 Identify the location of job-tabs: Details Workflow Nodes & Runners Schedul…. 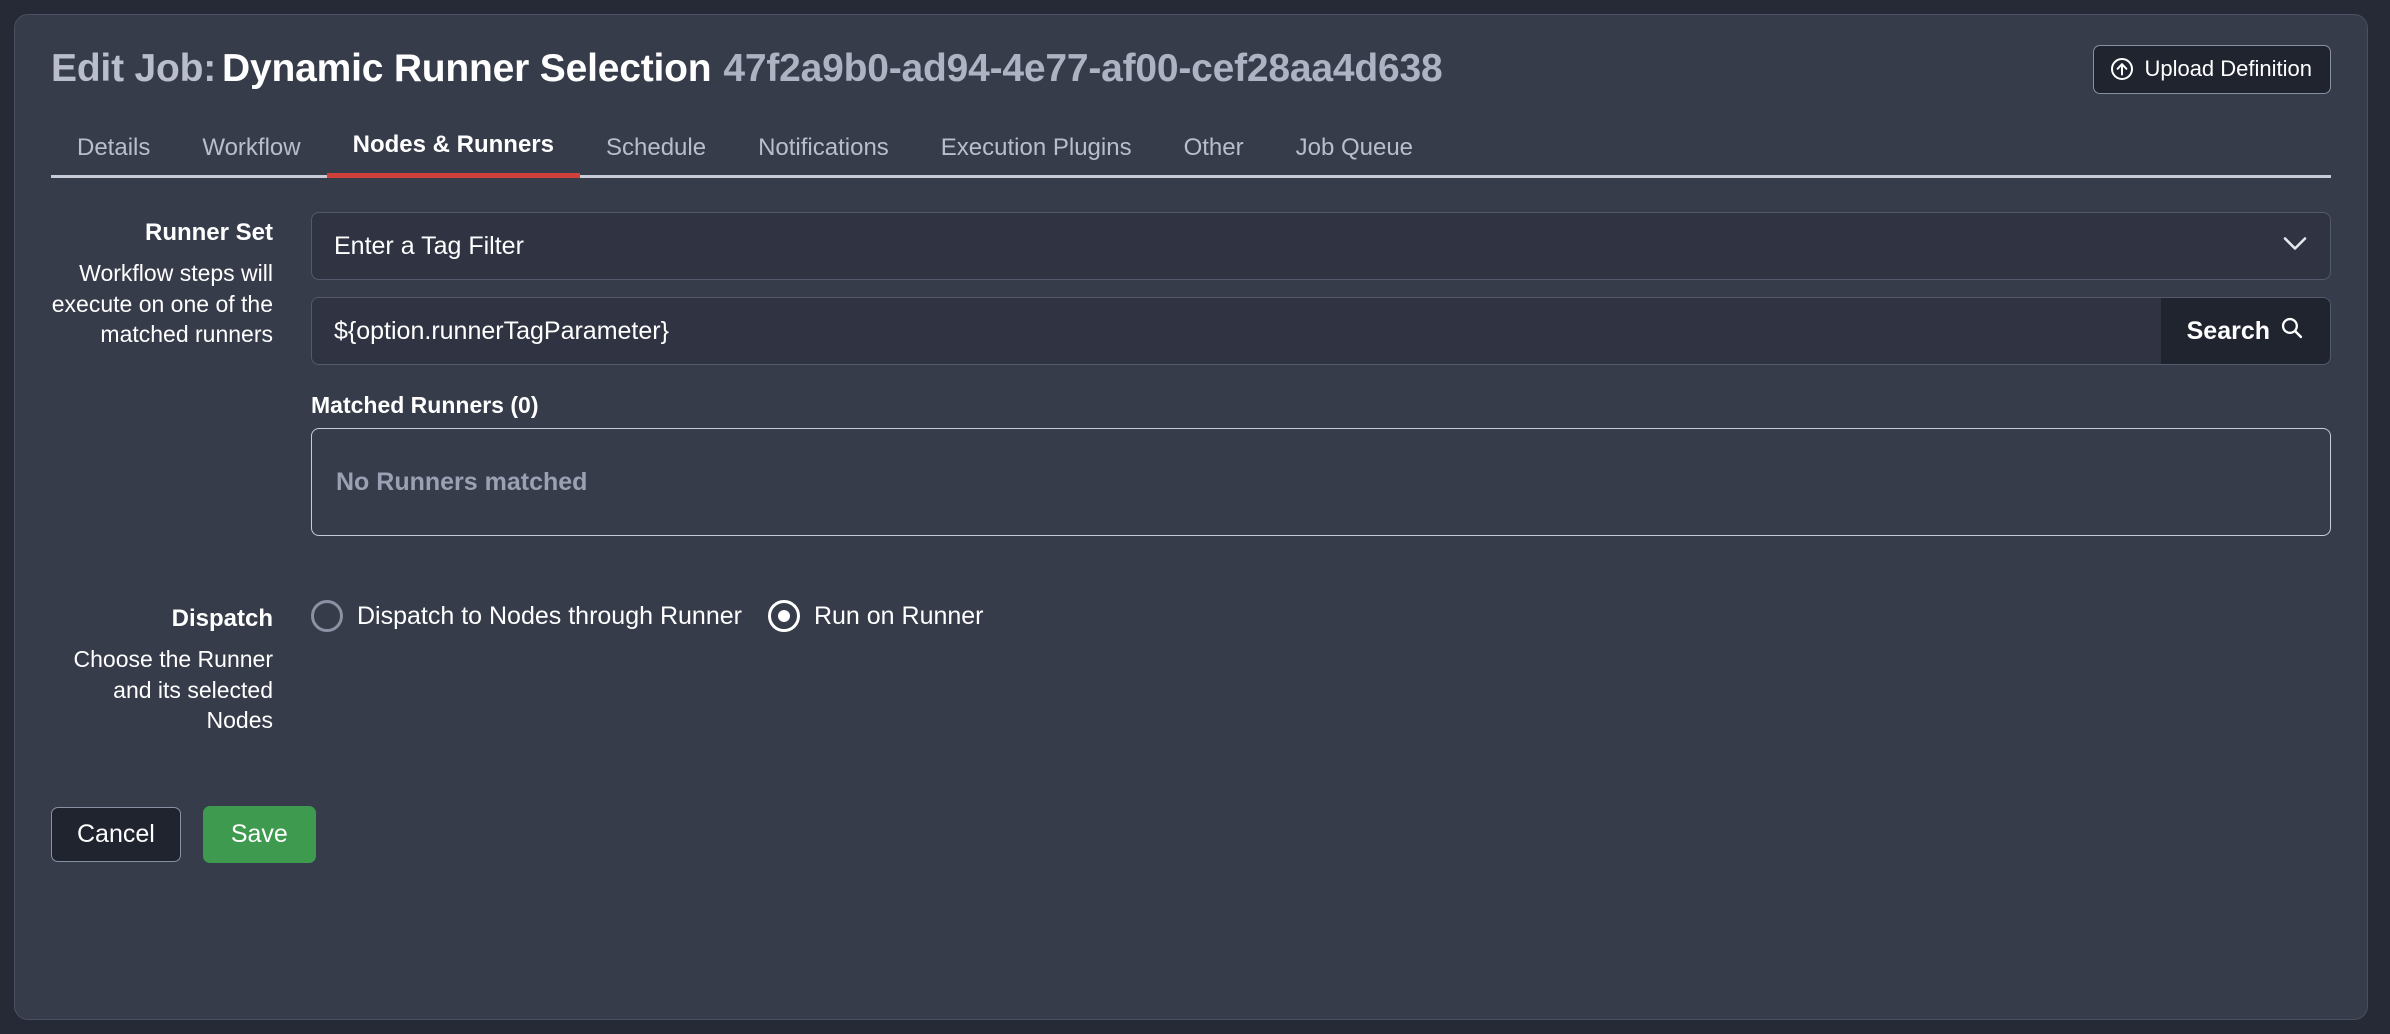
(1191, 150).